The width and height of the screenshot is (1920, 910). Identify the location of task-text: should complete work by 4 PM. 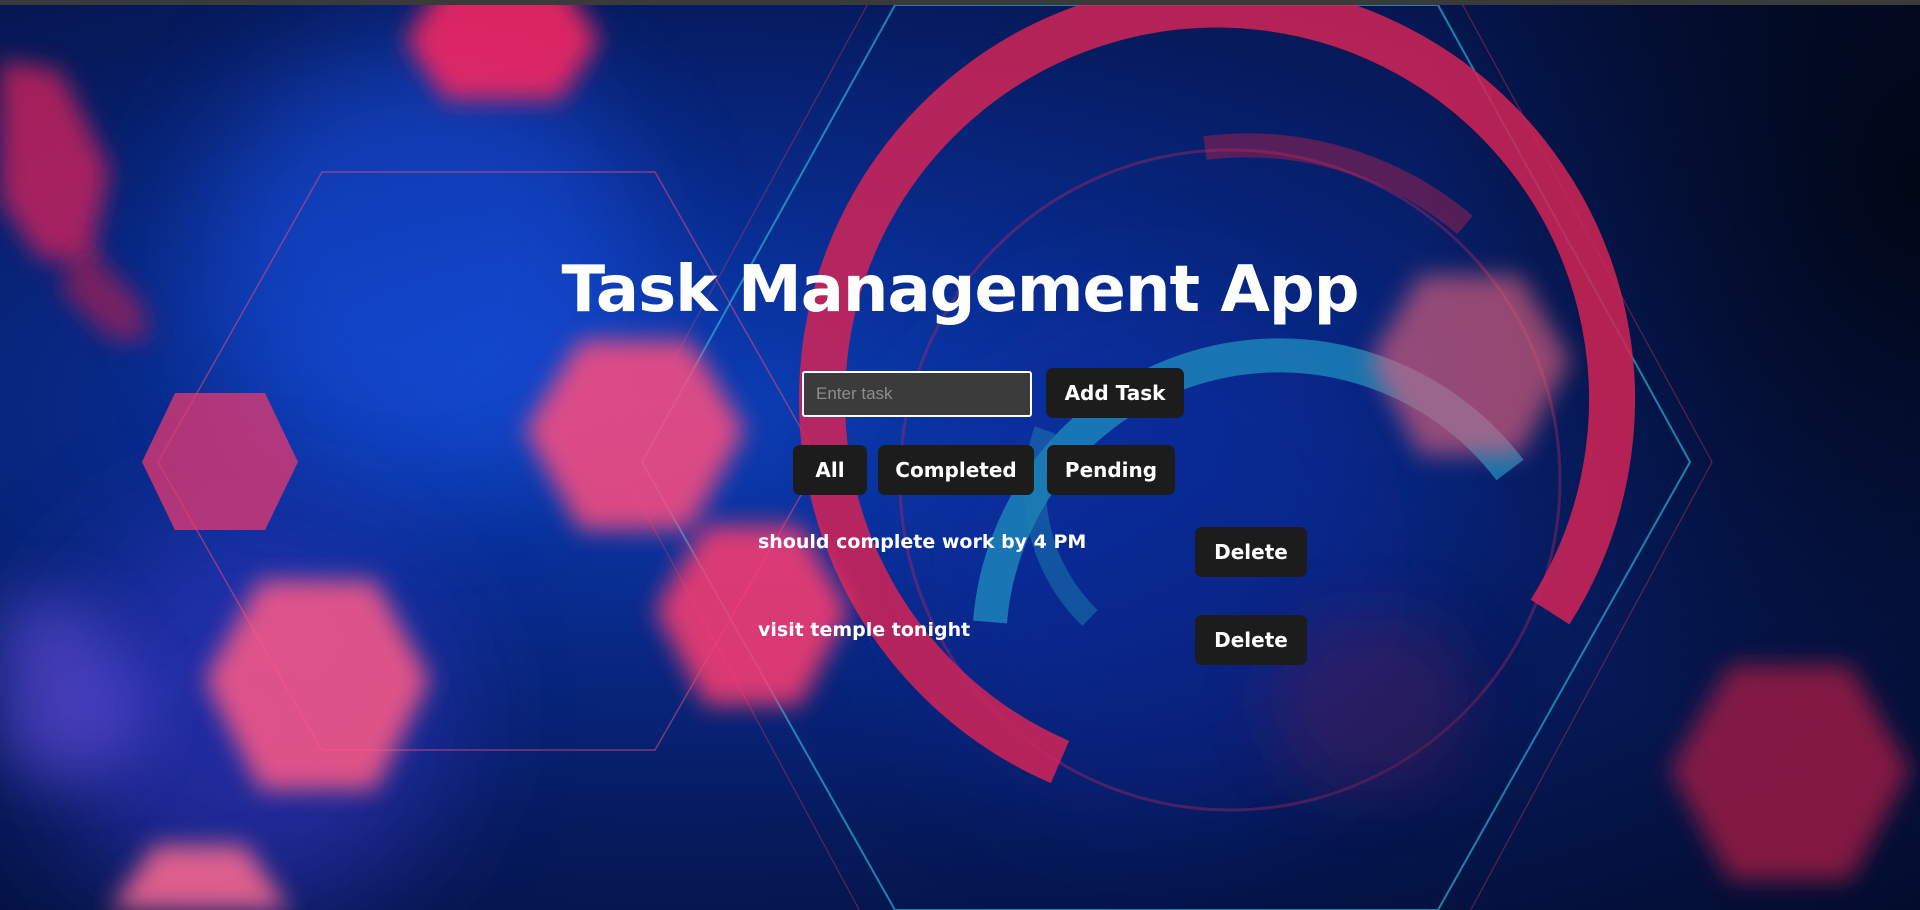
(922, 542).